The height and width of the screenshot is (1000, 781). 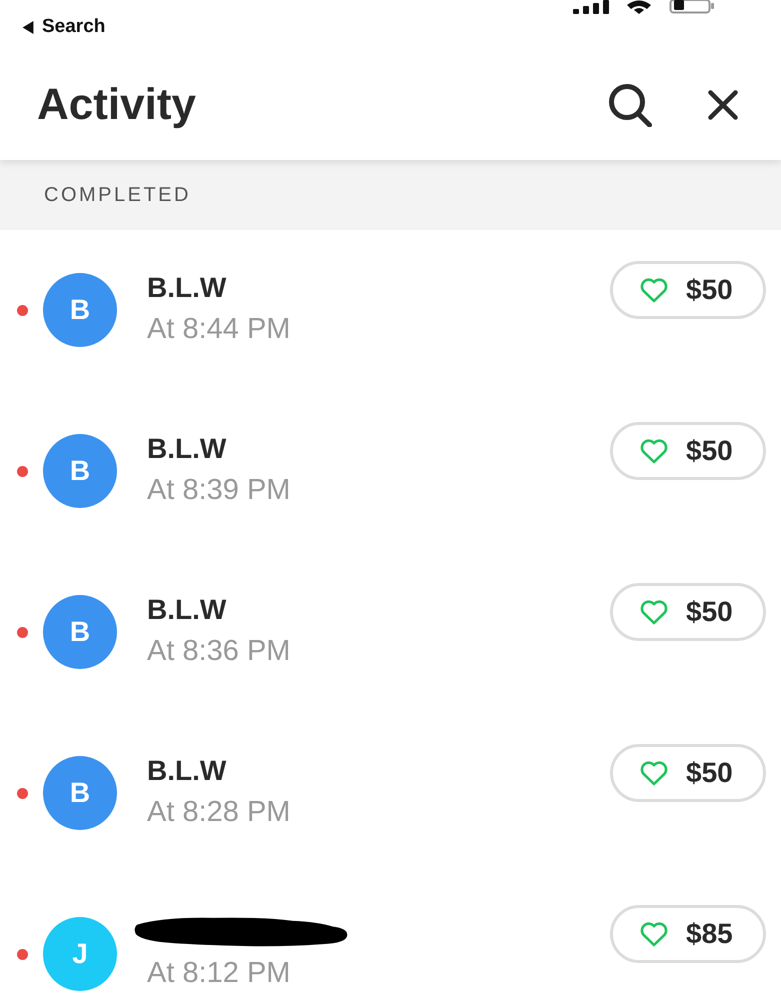 What do you see at coordinates (116, 105) in the screenshot?
I see `page-title: Activity` at bounding box center [116, 105].